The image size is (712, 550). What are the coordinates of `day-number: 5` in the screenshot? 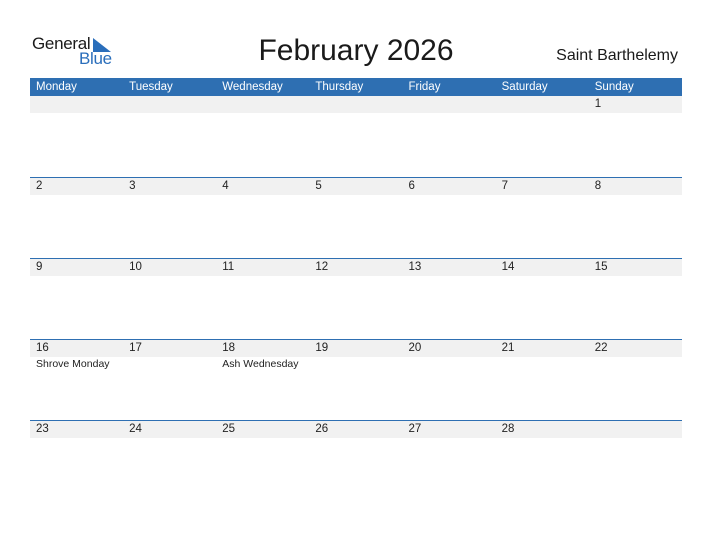 It's located at (318, 186).